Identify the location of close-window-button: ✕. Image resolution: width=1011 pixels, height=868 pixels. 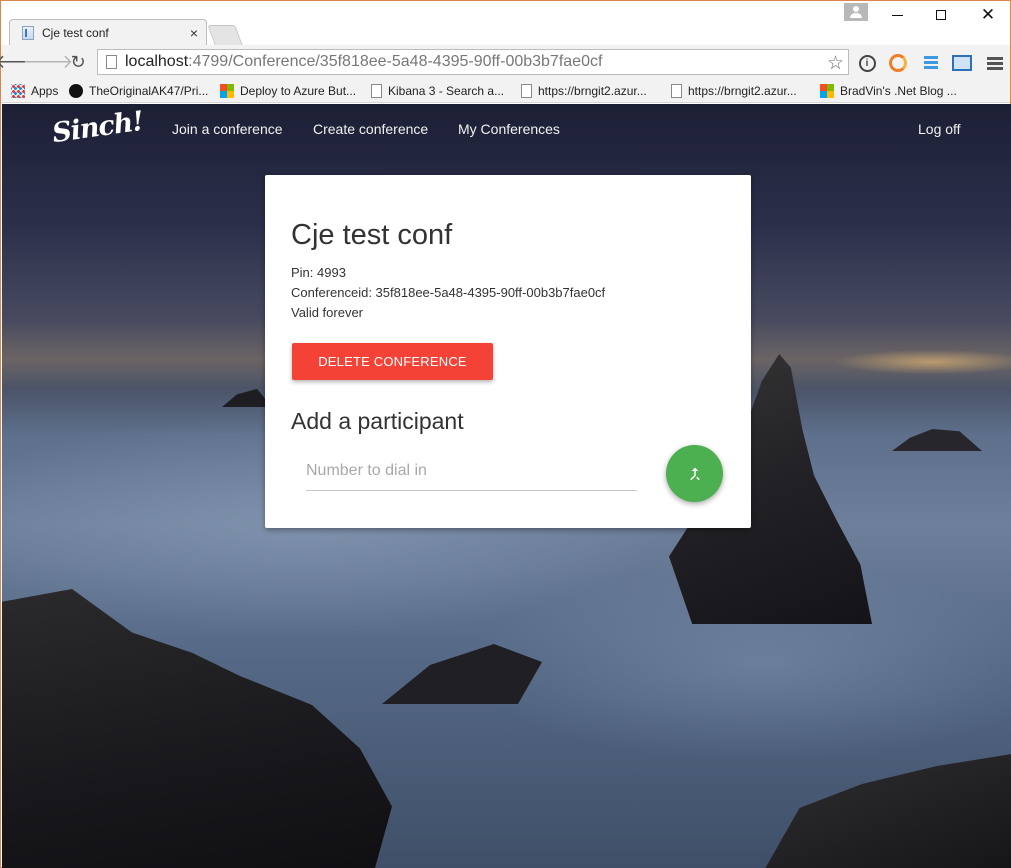
(988, 15).